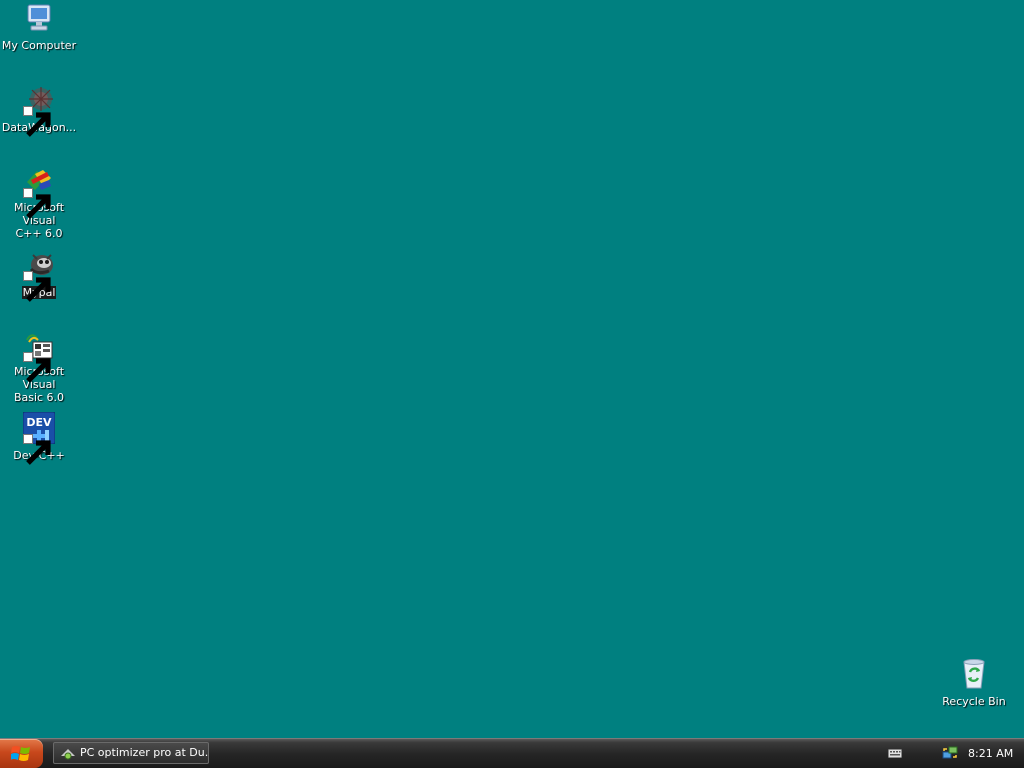 The image size is (1024, 768). Describe the element at coordinates (39, 422) in the screenshot. I see `dev-cpp-icon-text: DEV` at that location.